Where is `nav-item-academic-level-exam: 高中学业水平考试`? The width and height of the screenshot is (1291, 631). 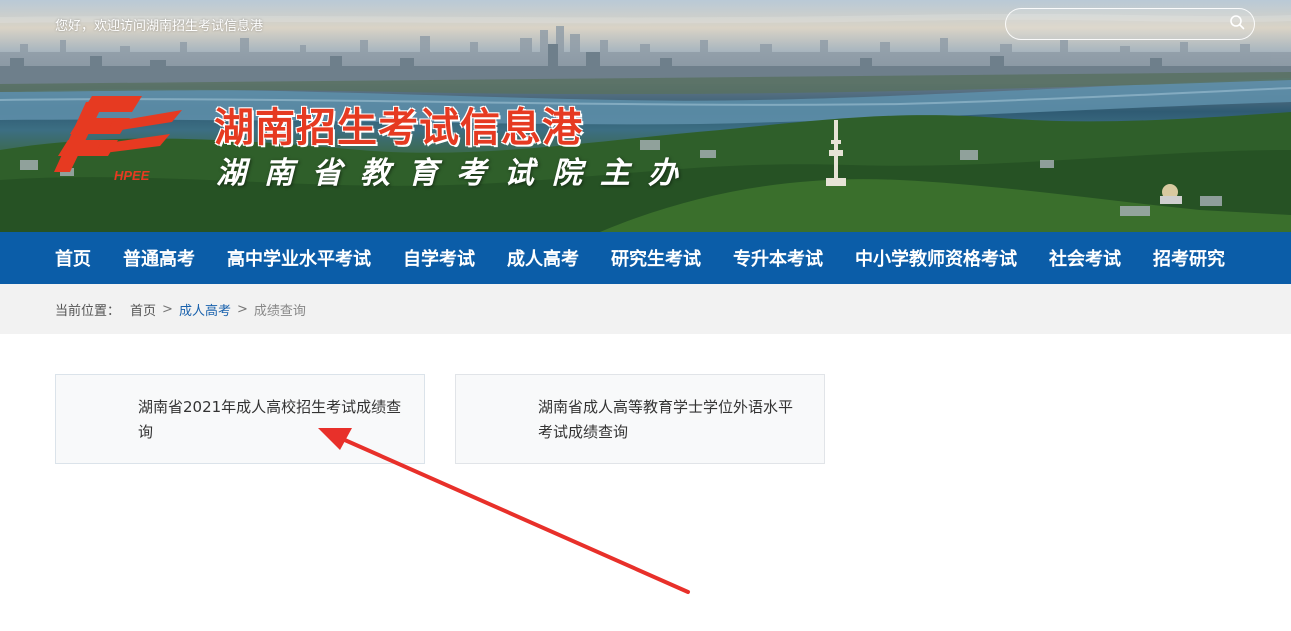 nav-item-academic-level-exam: 高中学业水平考试 is located at coordinates (299, 258).